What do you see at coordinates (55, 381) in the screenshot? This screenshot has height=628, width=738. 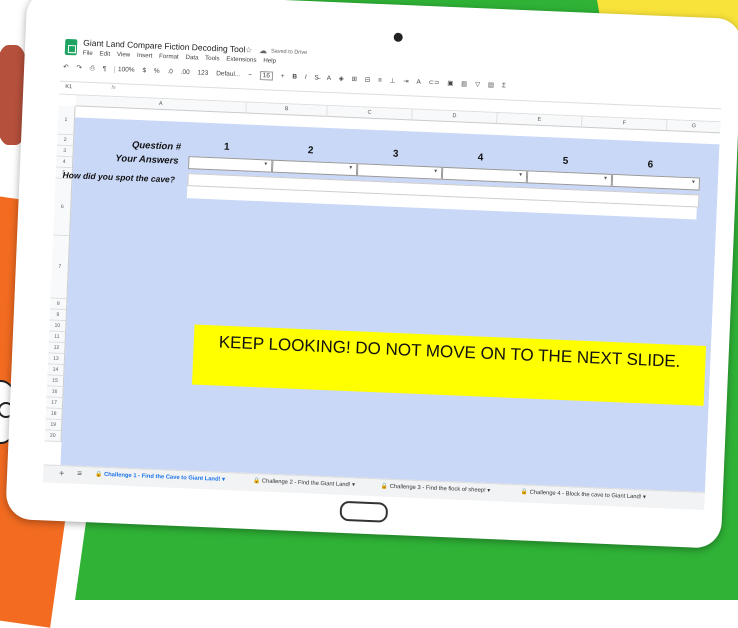 I see `row-header-15: 15` at bounding box center [55, 381].